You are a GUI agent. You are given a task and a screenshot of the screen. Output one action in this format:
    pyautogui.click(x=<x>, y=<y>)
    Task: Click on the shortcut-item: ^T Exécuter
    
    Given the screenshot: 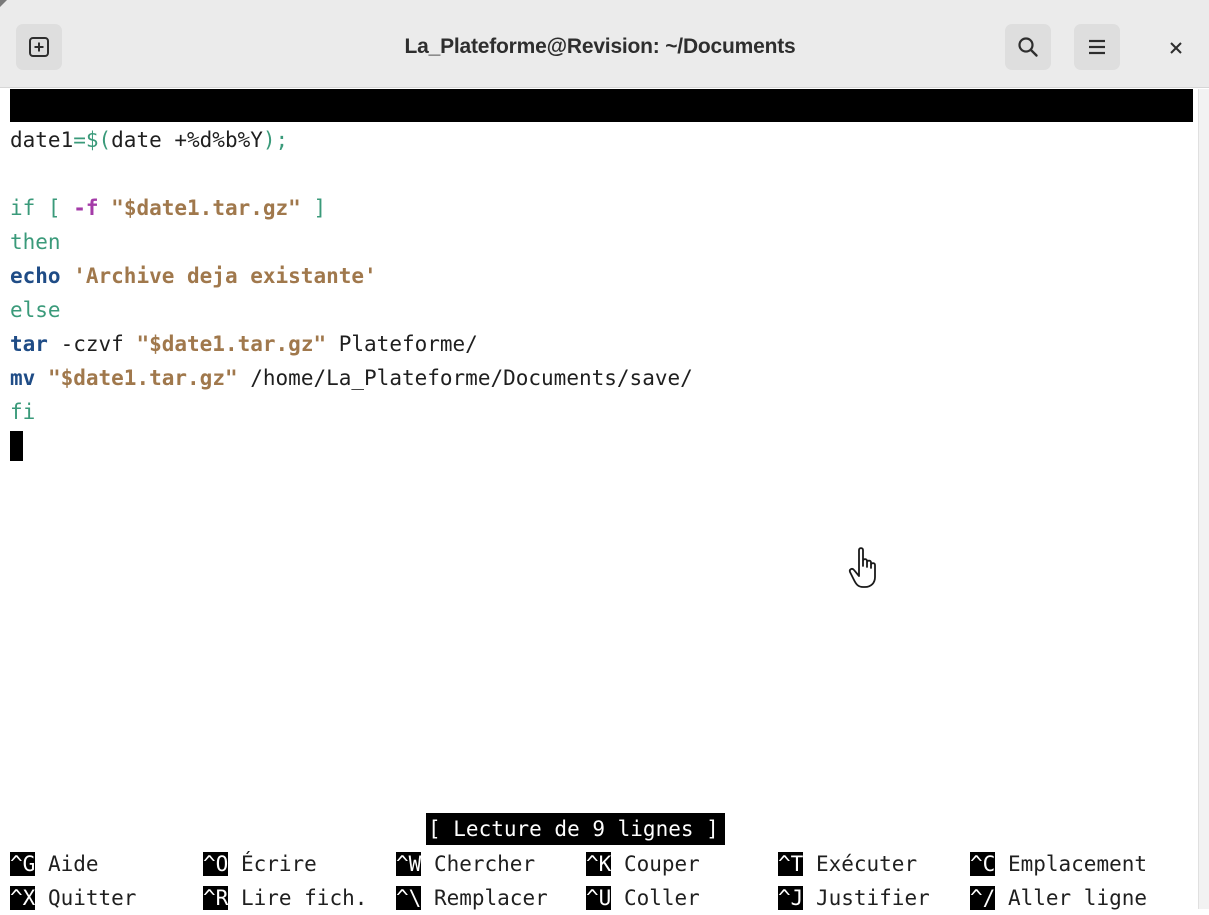 What is the action you would take?
    pyautogui.click(x=847, y=864)
    